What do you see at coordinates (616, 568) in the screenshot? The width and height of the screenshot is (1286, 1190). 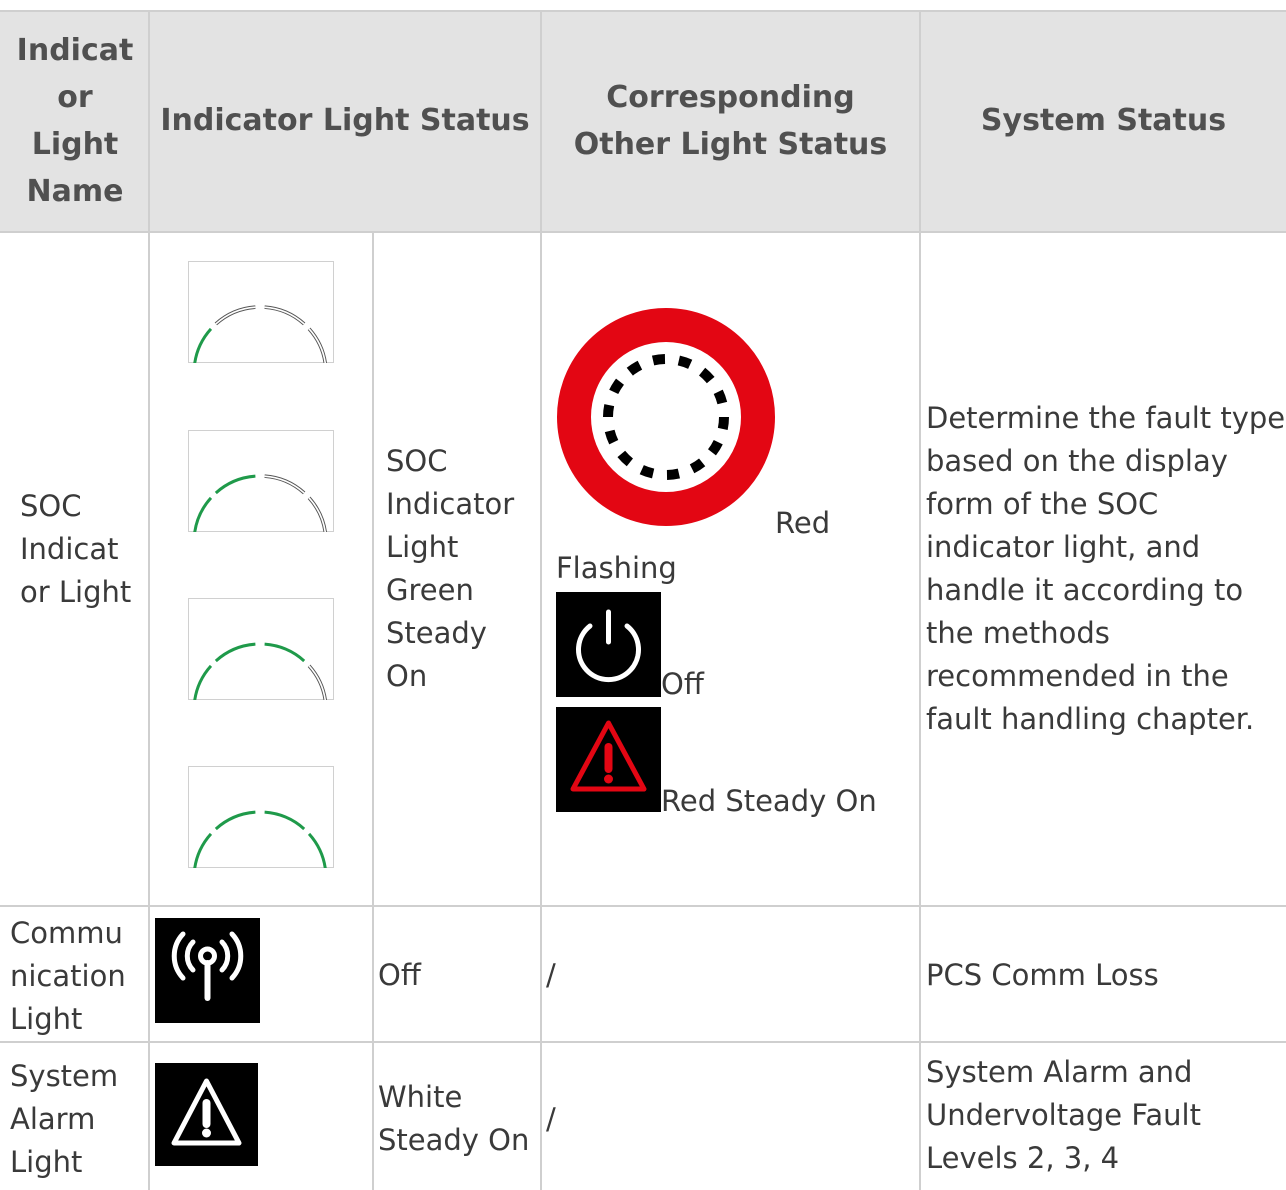 I see `red-flashing-label-b: Flashing` at bounding box center [616, 568].